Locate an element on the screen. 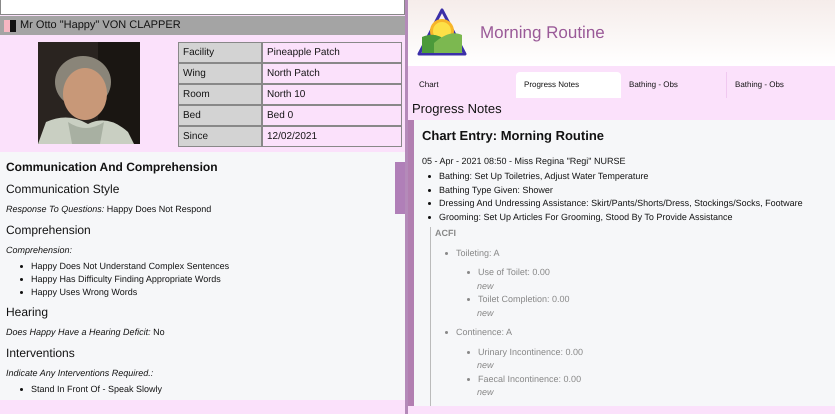 The image size is (835, 414). scrollbar is located at coordinates (400, 276).